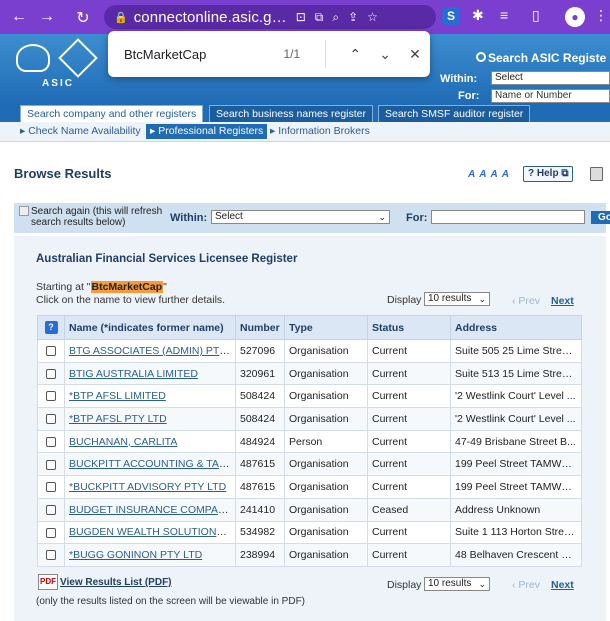  What do you see at coordinates (127, 287) in the screenshot?
I see `starting-at-term: BtcMarketCap` at bounding box center [127, 287].